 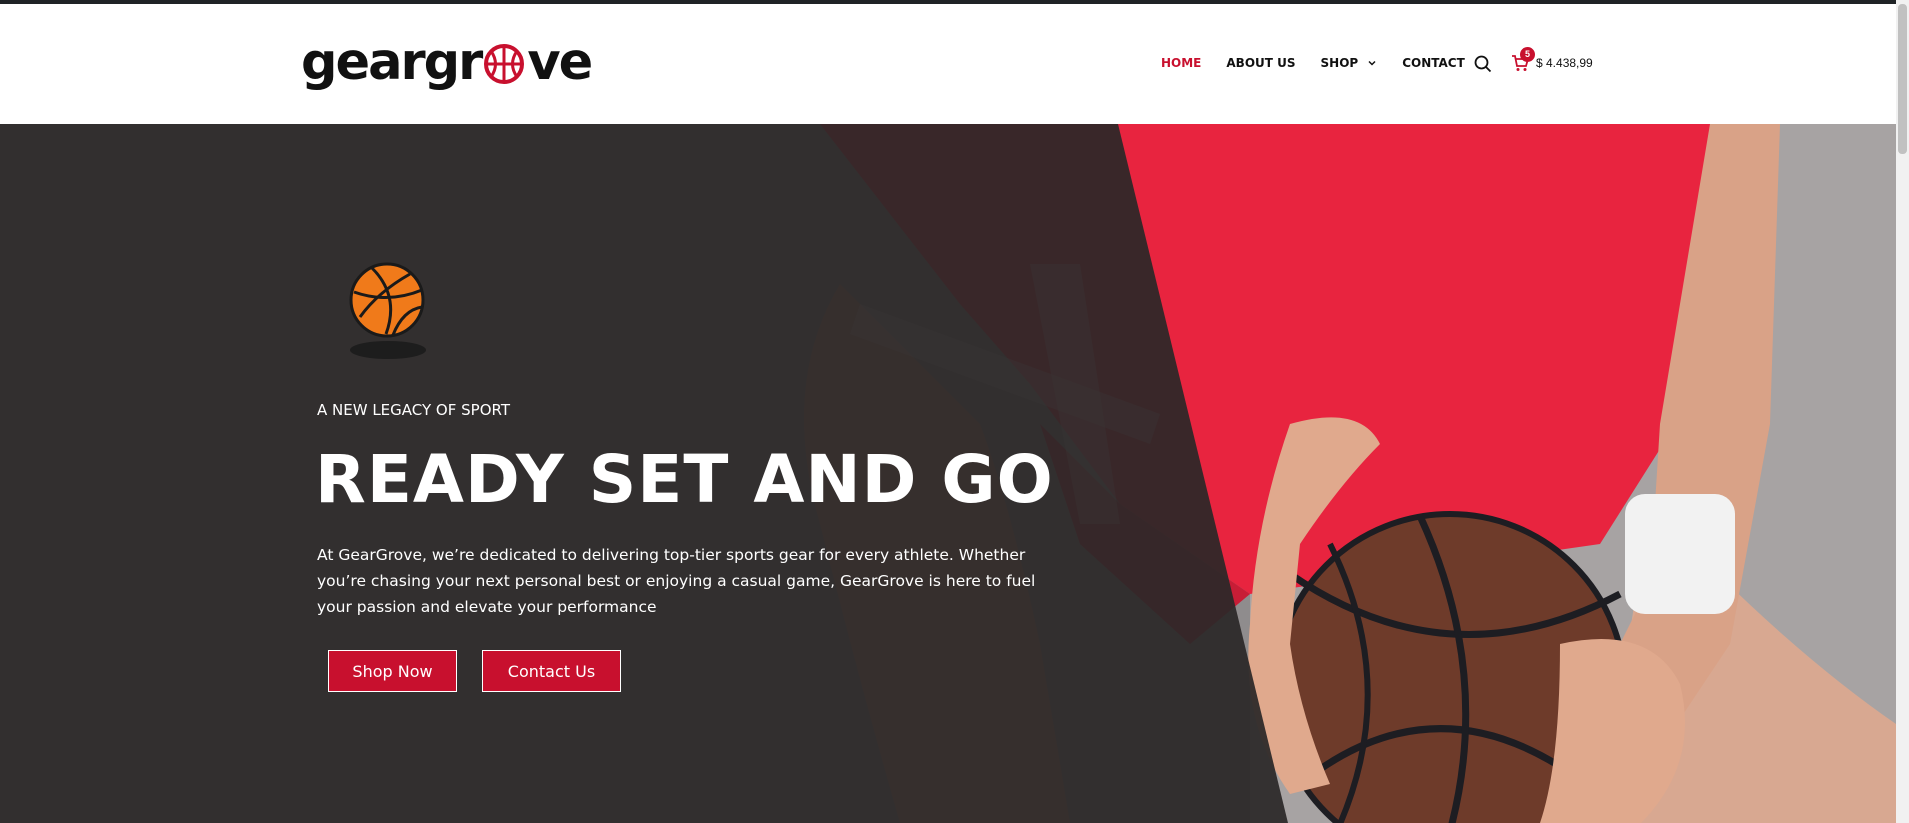 I want to click on basketball-icon, so click(x=387, y=310).